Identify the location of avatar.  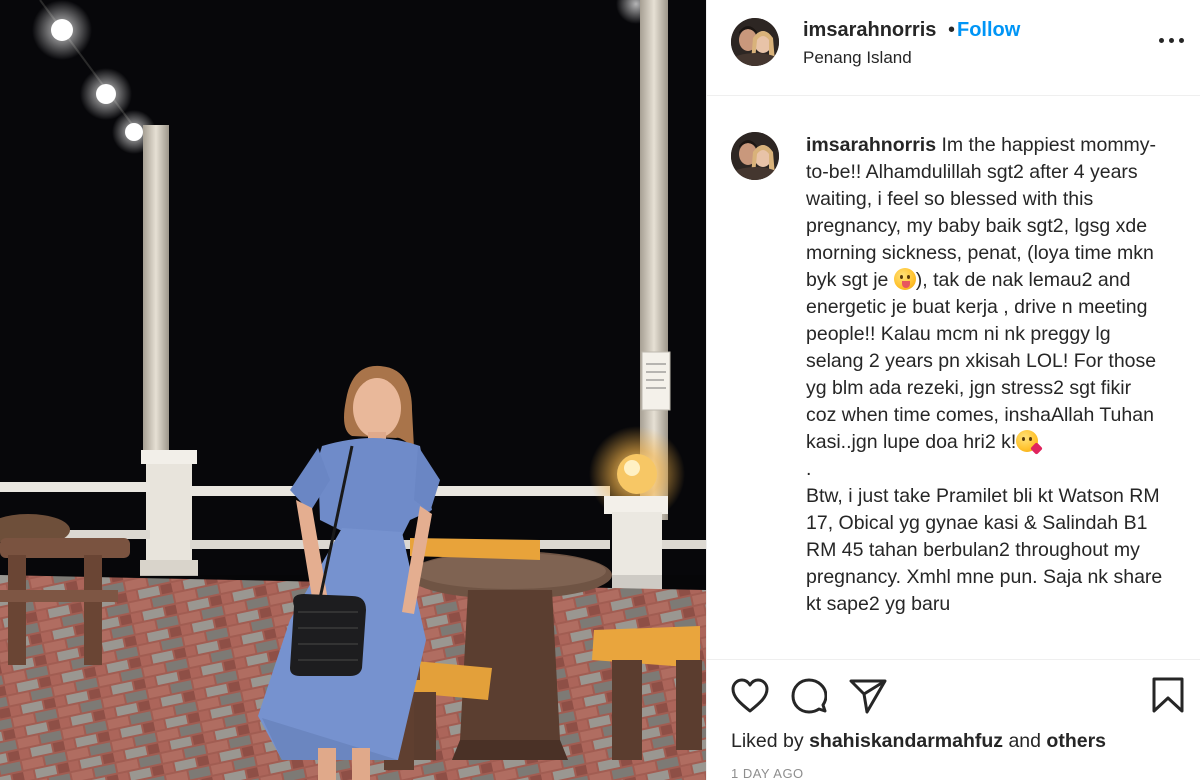
(755, 42).